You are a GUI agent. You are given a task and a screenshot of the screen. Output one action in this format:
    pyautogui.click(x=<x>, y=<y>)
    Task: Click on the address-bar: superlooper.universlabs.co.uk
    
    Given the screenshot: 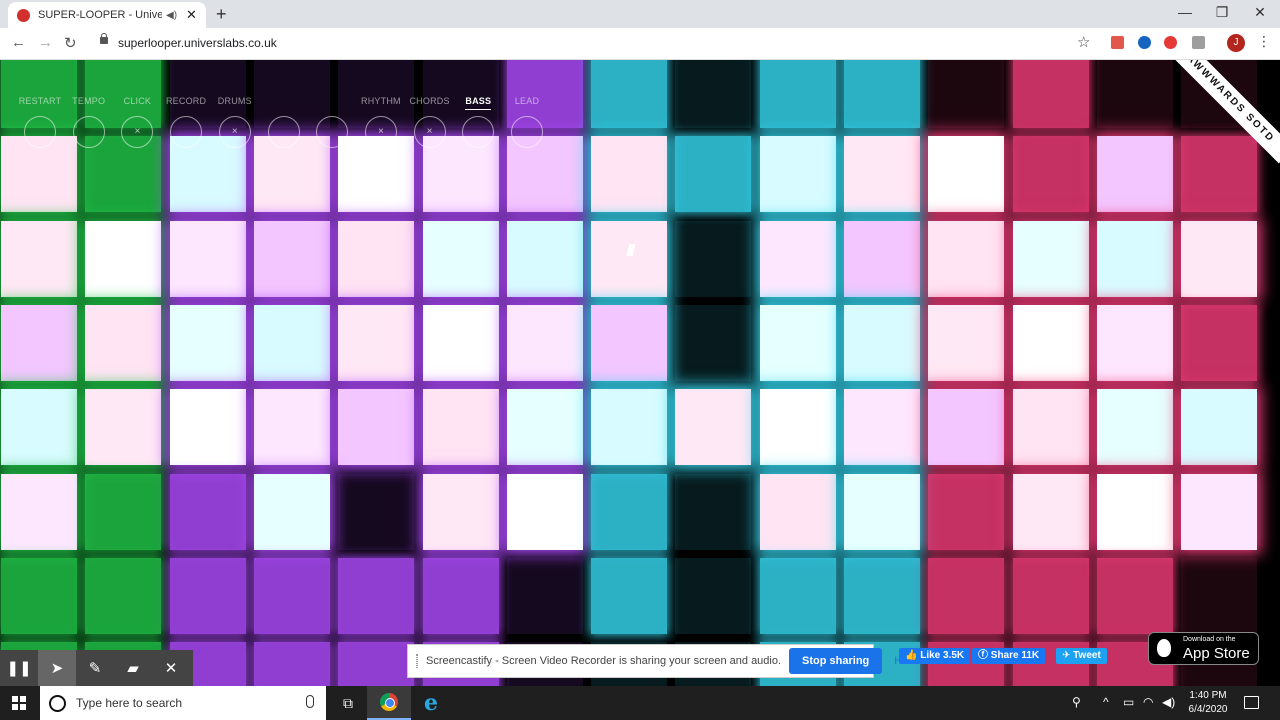 What is the action you would take?
    pyautogui.click(x=197, y=43)
    